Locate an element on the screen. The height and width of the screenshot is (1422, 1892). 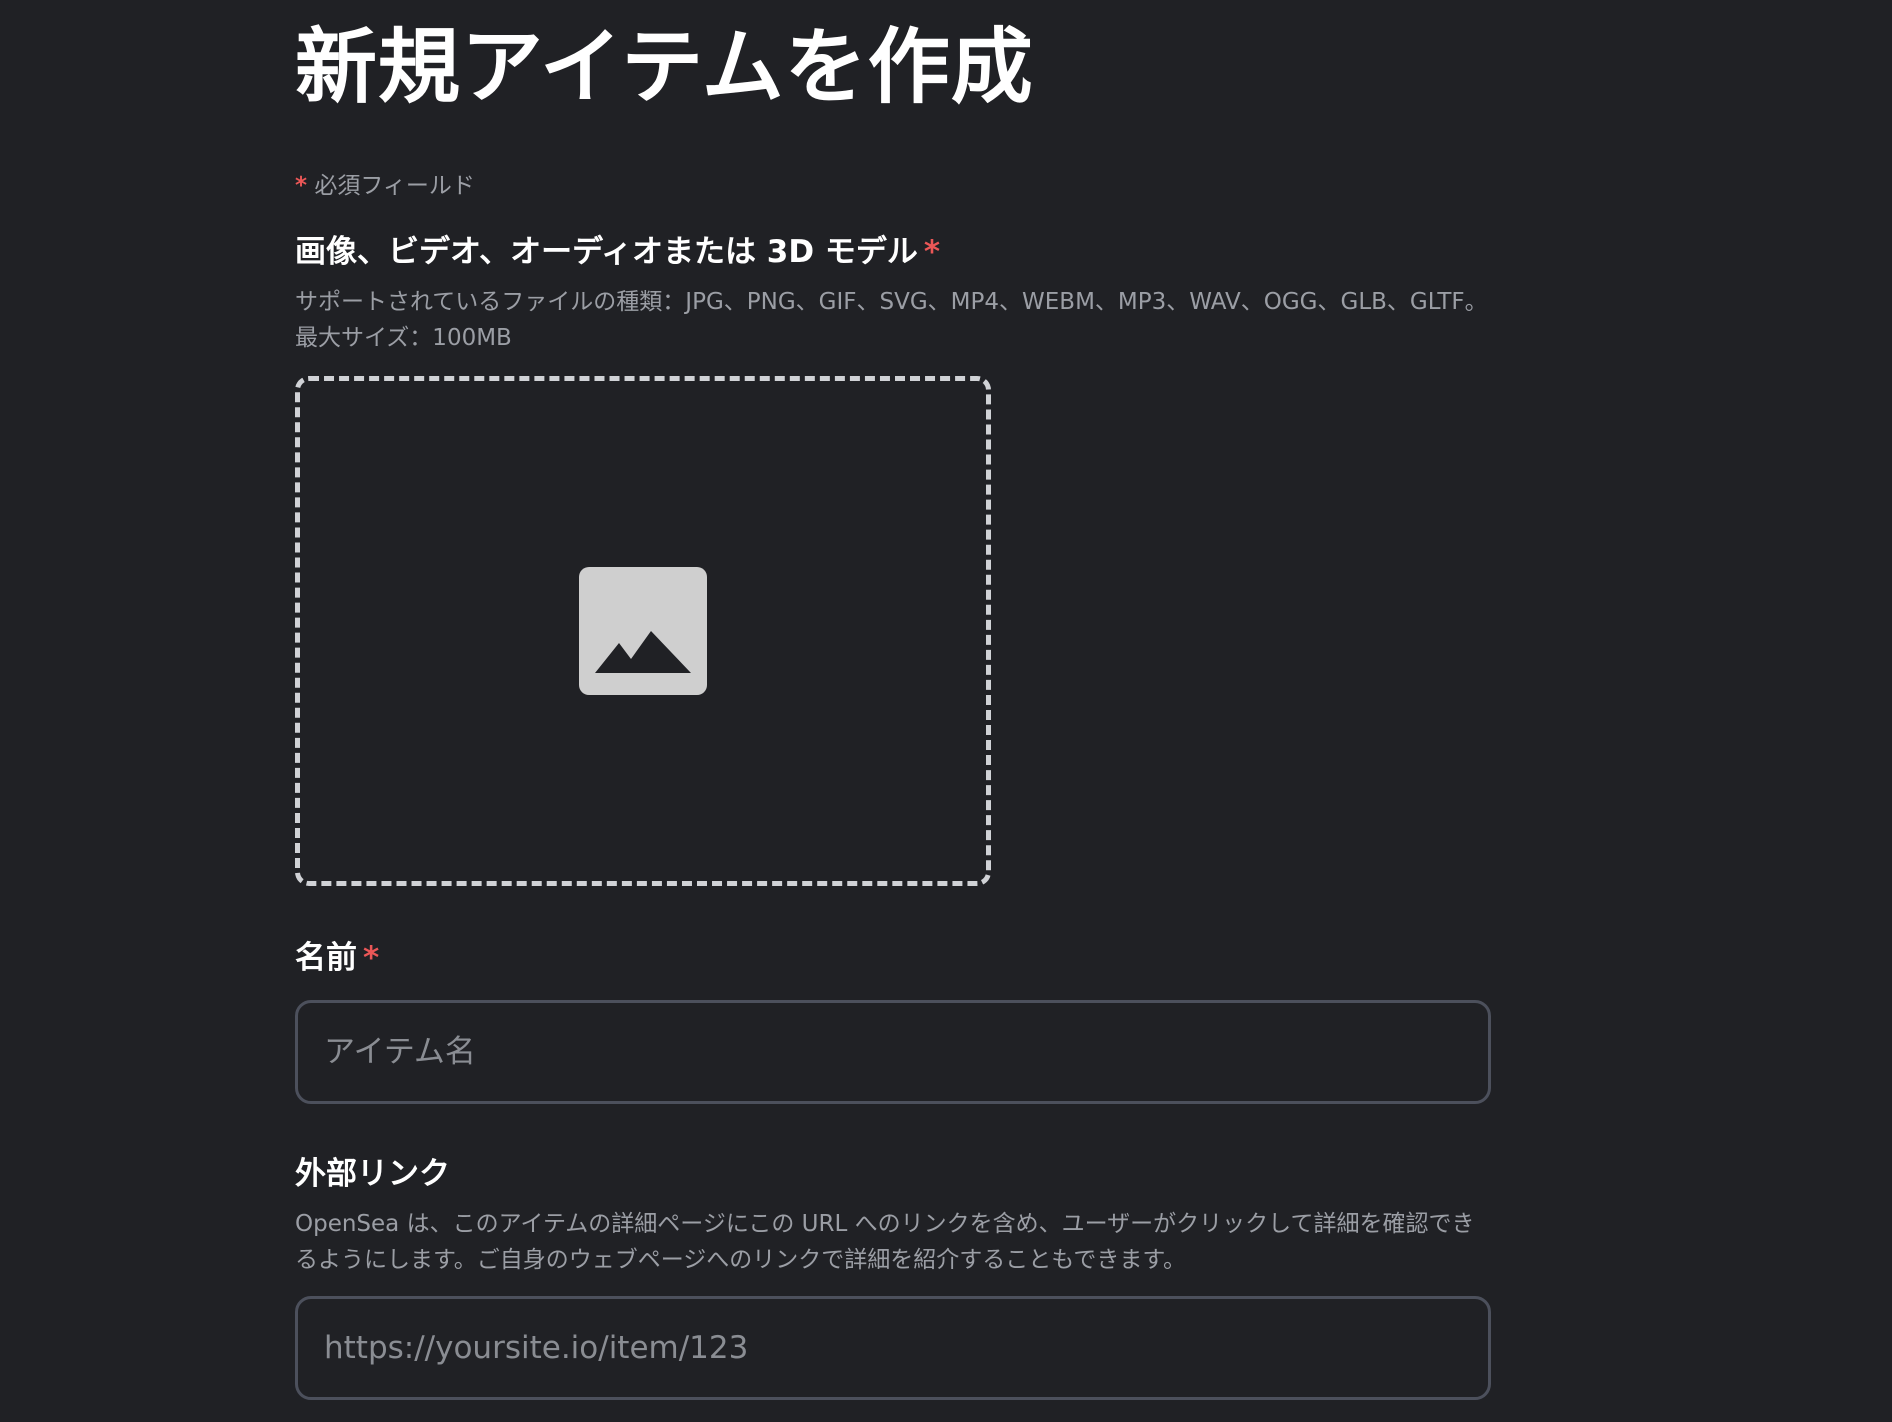
item-name-input is located at coordinates (893, 1052).